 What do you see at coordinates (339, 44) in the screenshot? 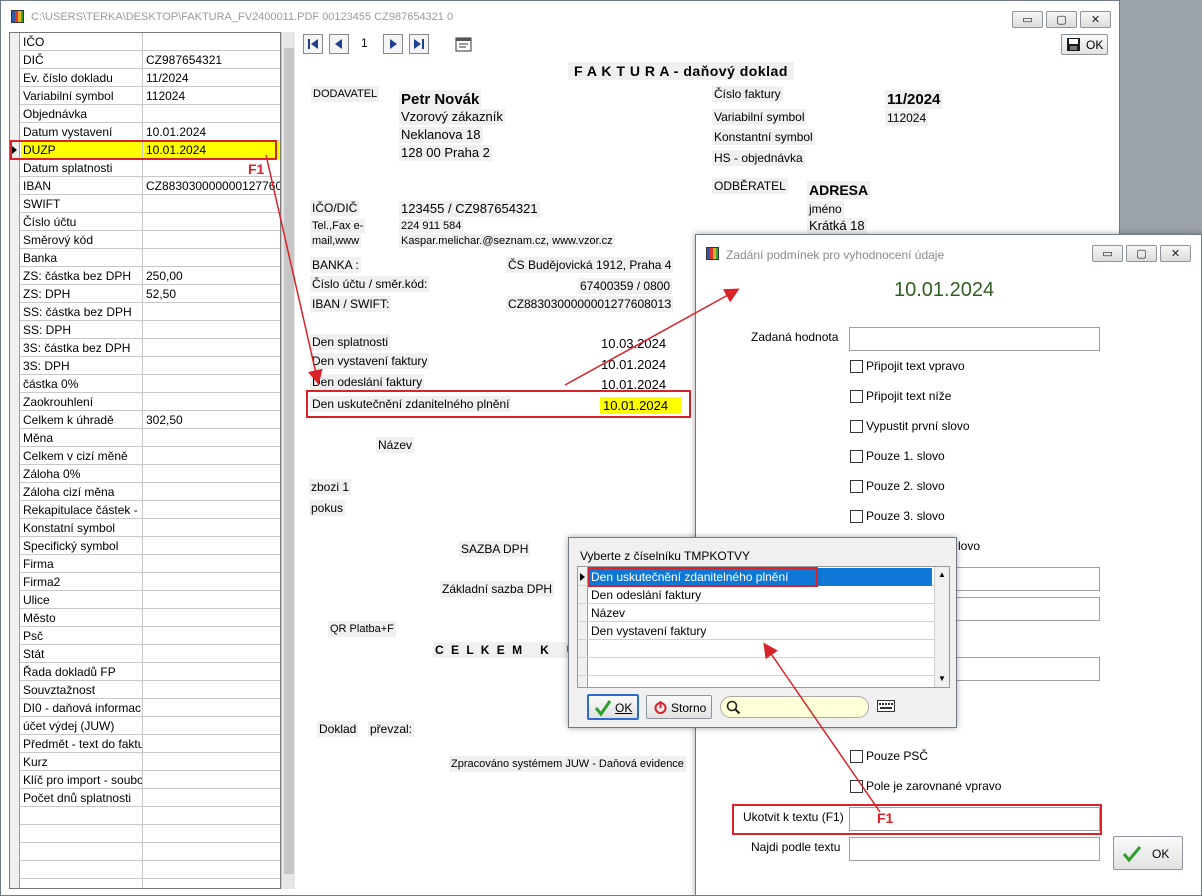
I see `prev-page-button` at bounding box center [339, 44].